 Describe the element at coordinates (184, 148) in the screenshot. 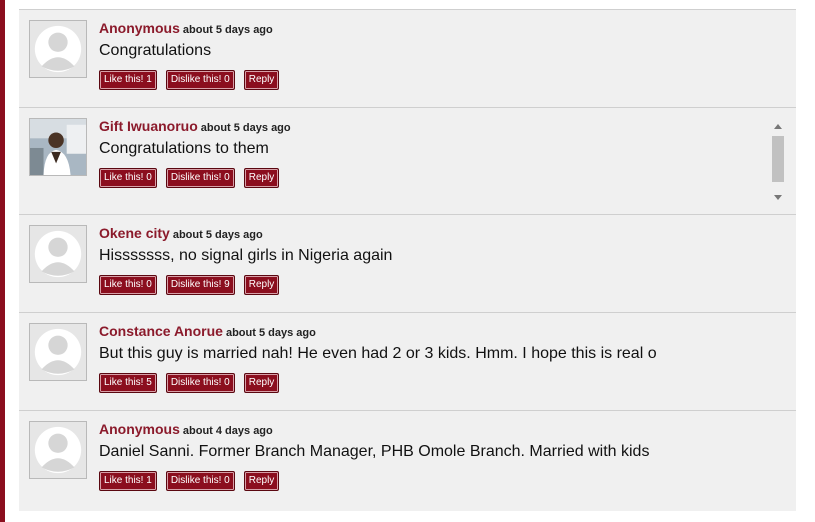

I see `comment-text: Congratulations to them` at that location.